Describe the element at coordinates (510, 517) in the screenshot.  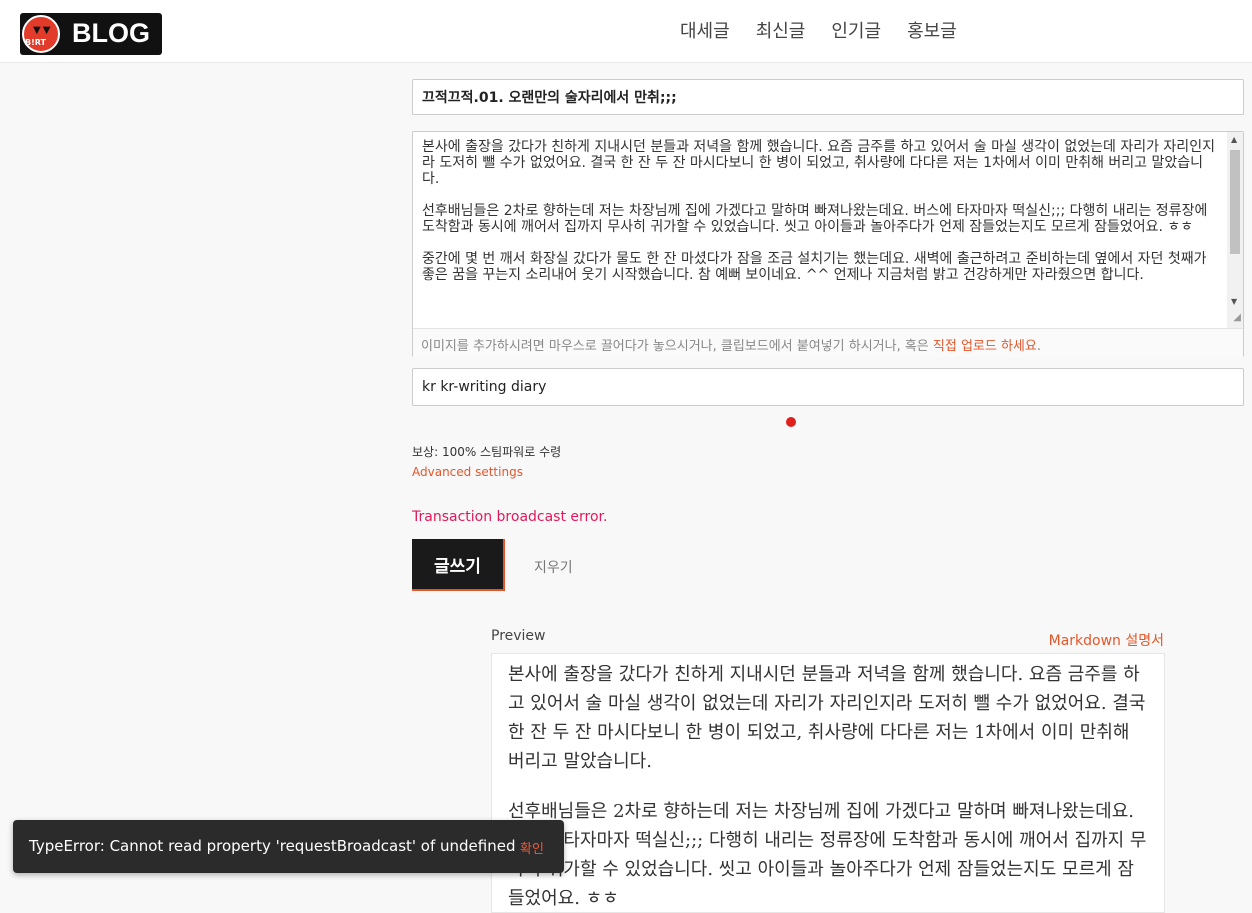
I see `error-message: Transaction broadcast error.` at that location.